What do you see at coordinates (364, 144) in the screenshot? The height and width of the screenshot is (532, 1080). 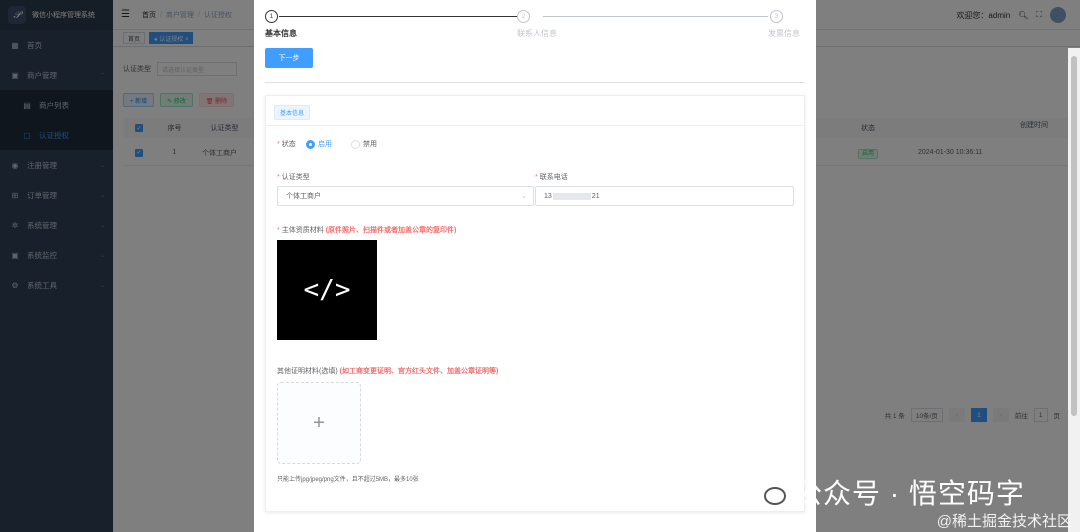 I see `status-disabled-radio: 禁用` at bounding box center [364, 144].